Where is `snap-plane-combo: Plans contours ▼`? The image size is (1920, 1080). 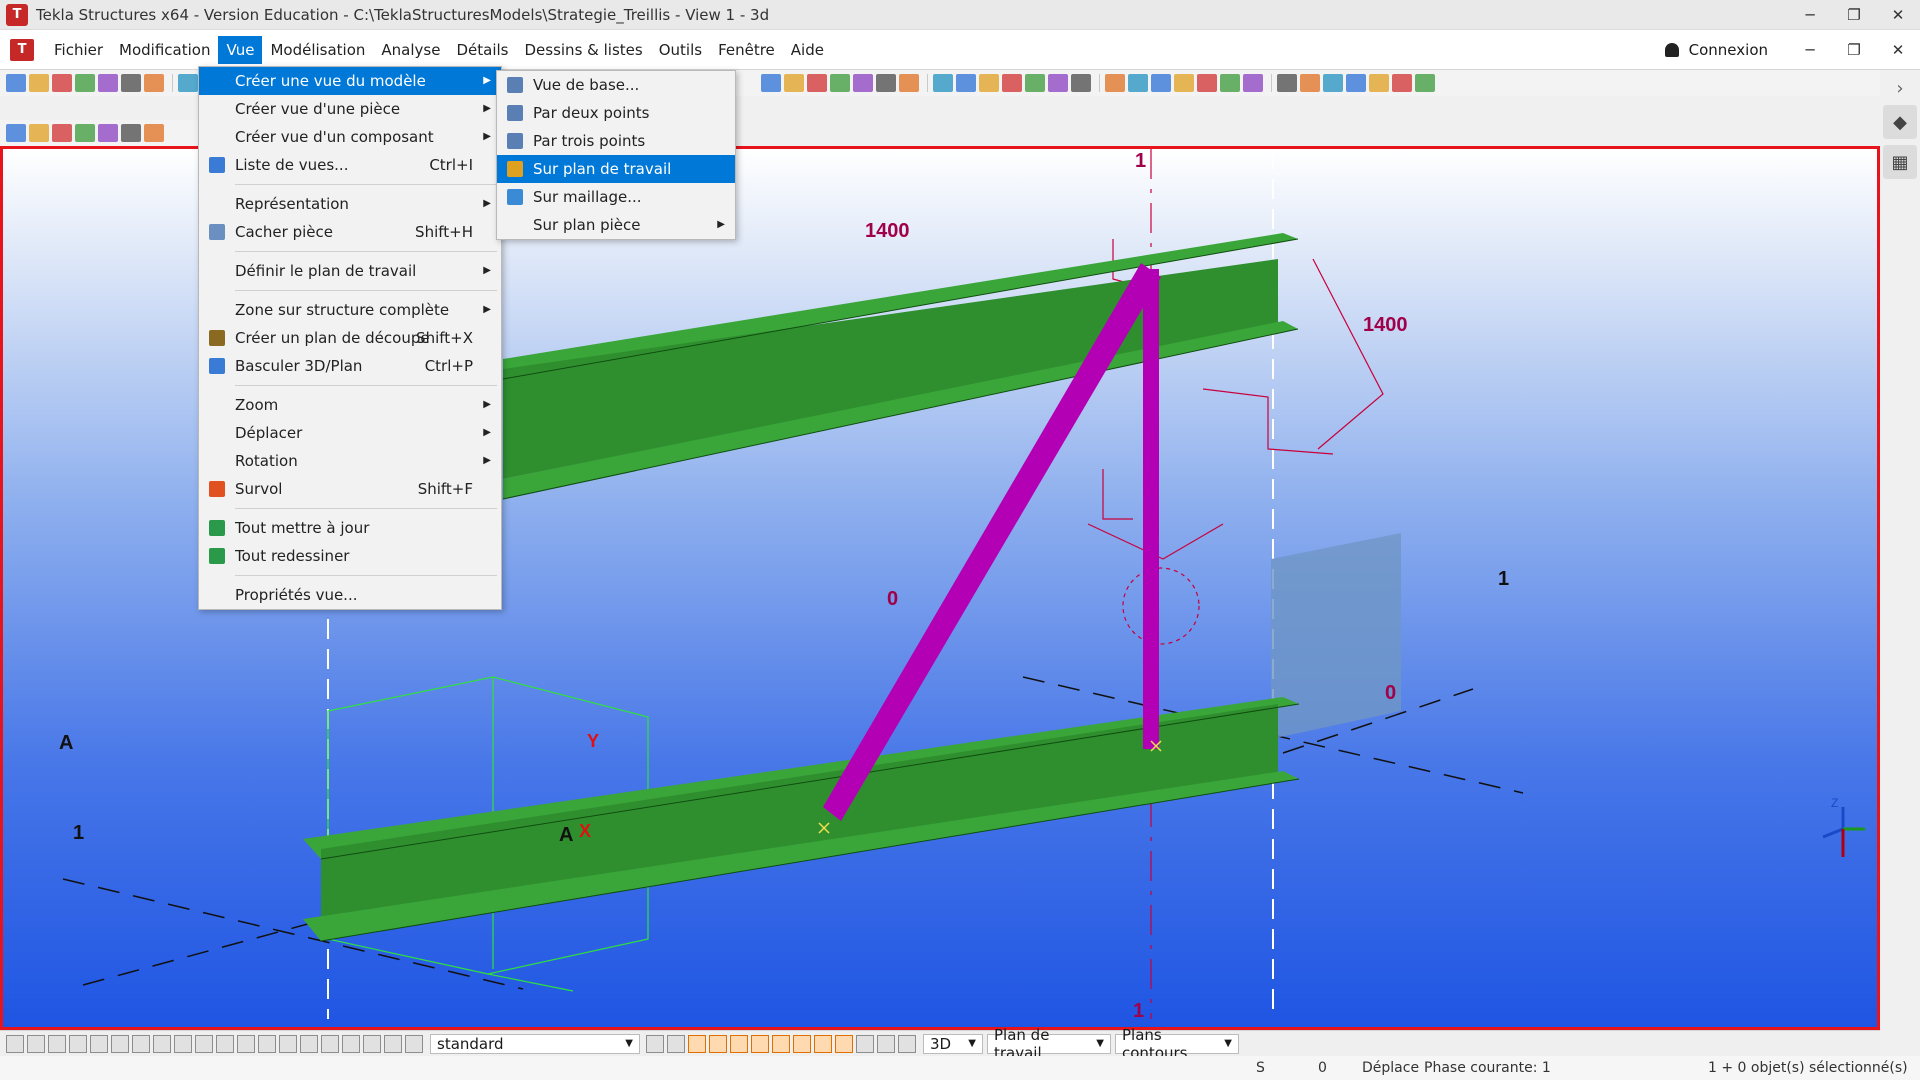
snap-plane-combo: Plans contours ▼ is located at coordinates (1177, 1044).